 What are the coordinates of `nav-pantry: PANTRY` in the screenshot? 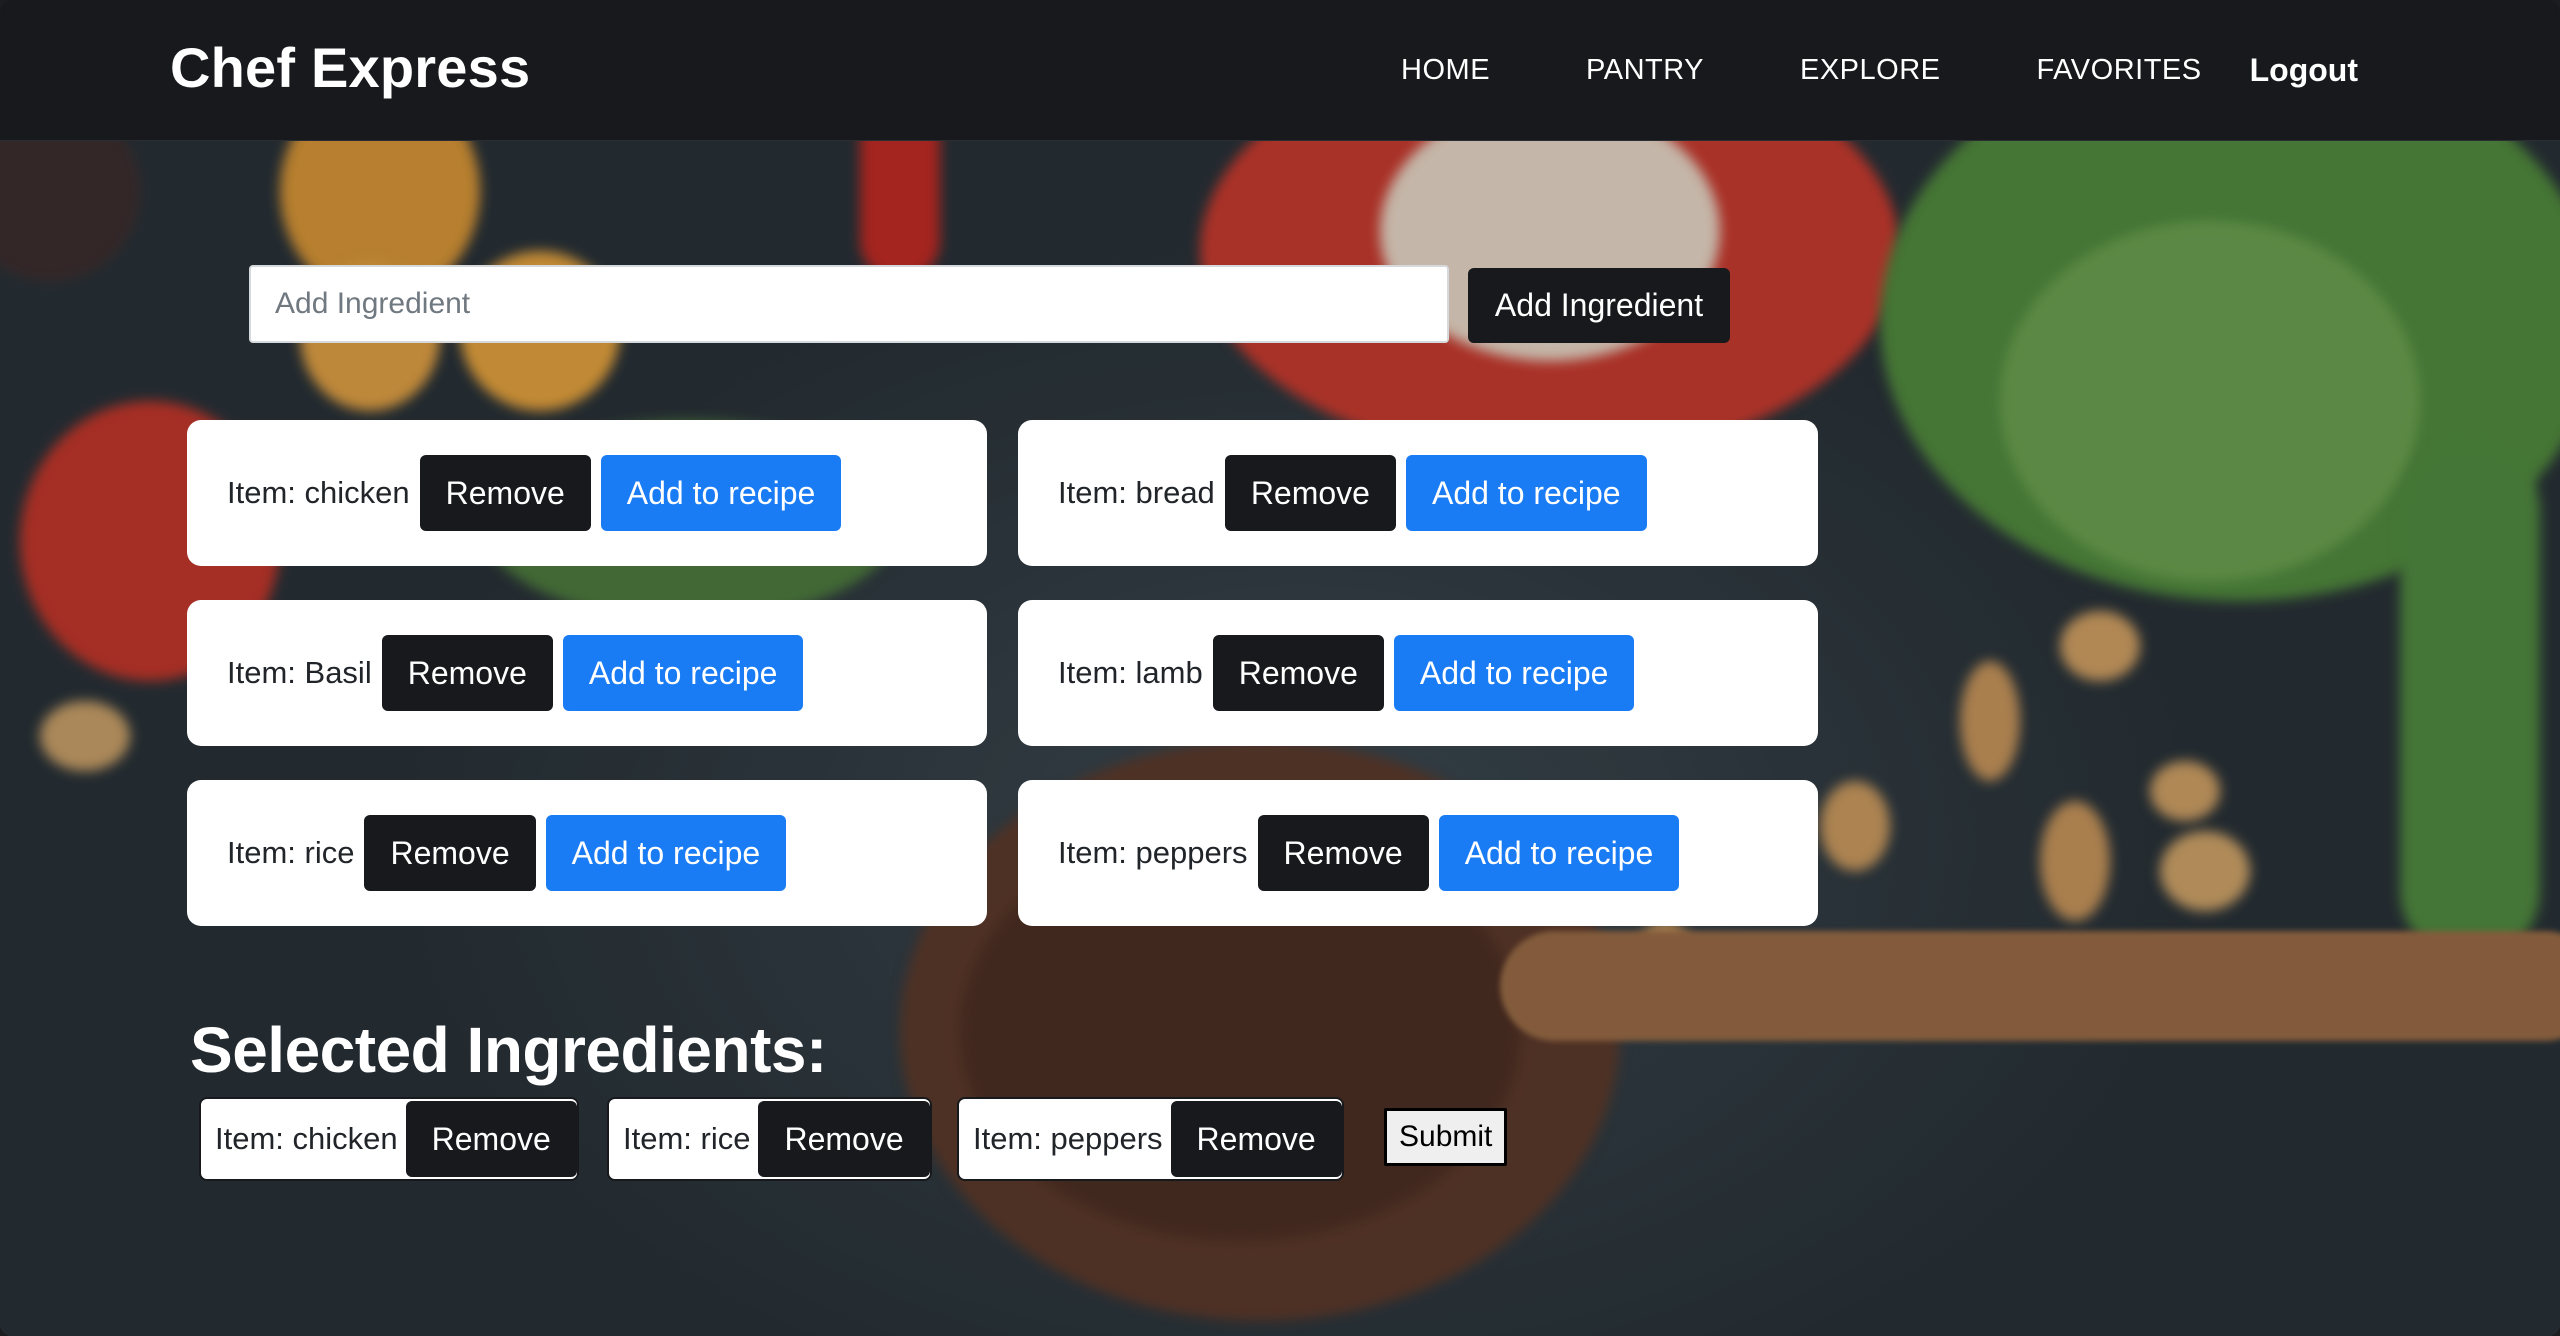 It's located at (1645, 70).